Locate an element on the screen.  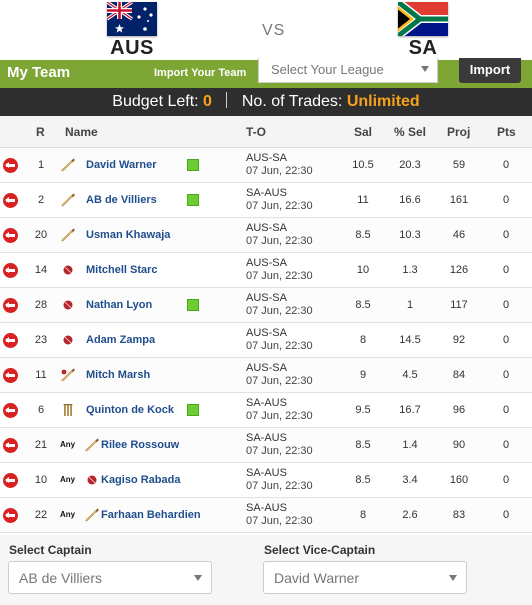
home-team: AUS is located at coordinates (132, 29).